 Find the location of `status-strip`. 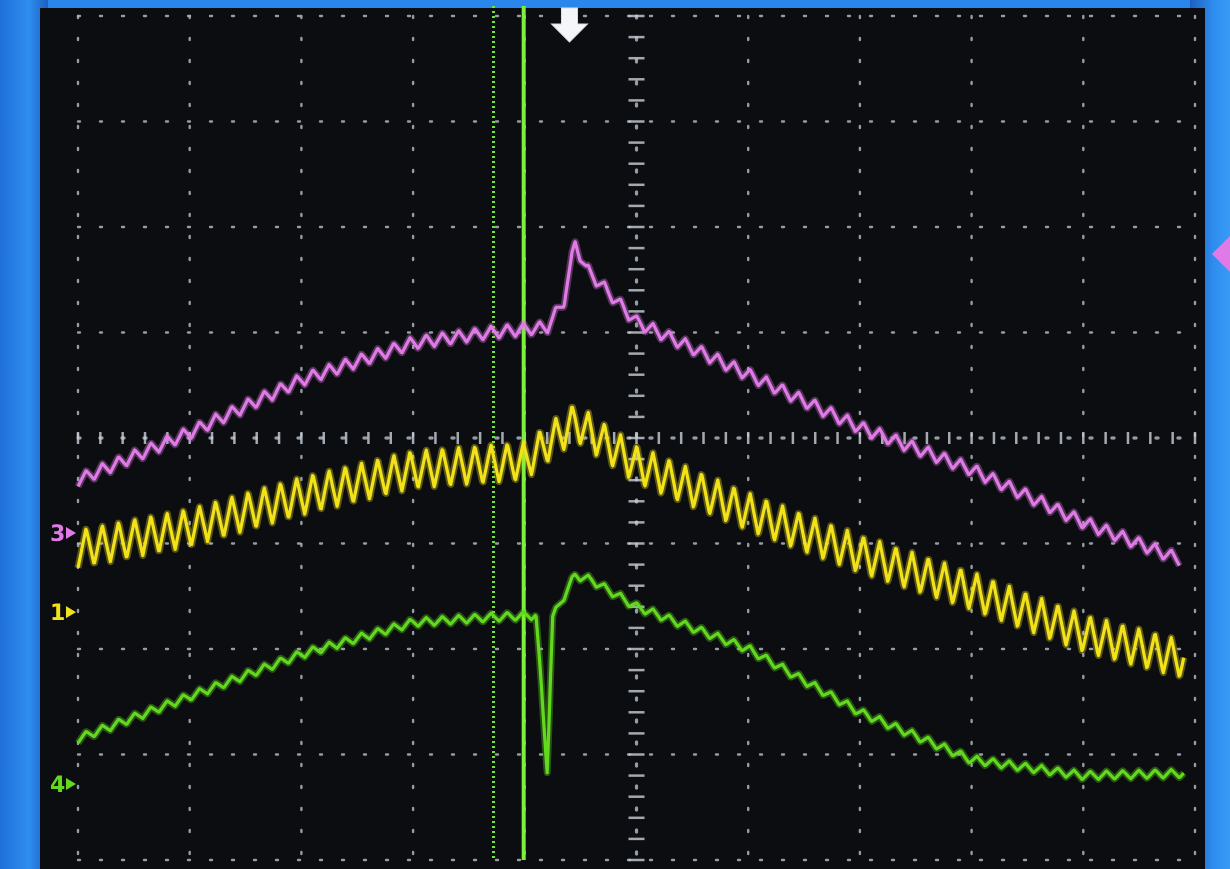

status-strip is located at coordinates (620, 862).